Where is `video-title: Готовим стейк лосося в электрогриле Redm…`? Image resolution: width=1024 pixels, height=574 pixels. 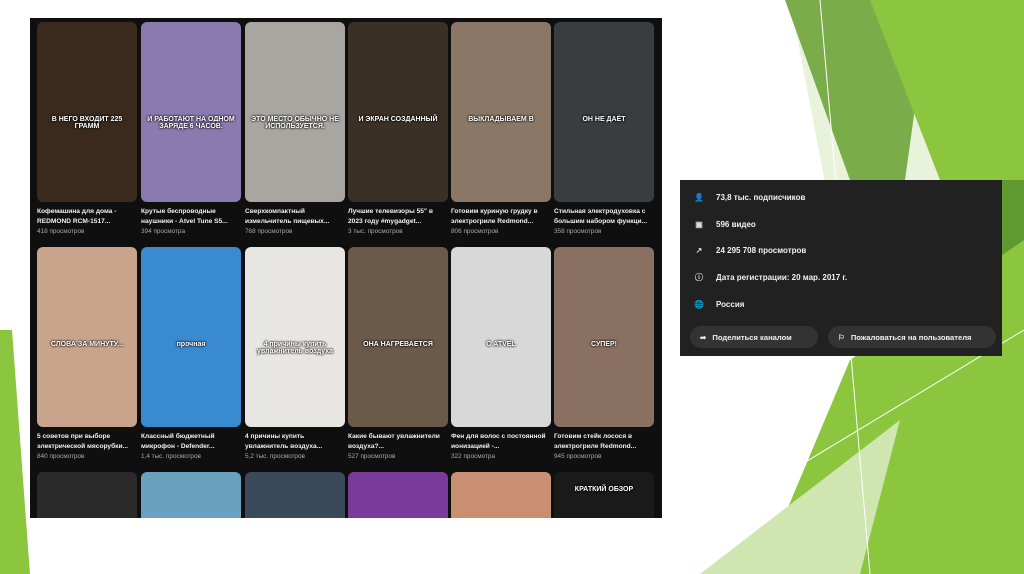
video-title: Готовим стейк лосося в электрогриле Redm… is located at coordinates (604, 442).